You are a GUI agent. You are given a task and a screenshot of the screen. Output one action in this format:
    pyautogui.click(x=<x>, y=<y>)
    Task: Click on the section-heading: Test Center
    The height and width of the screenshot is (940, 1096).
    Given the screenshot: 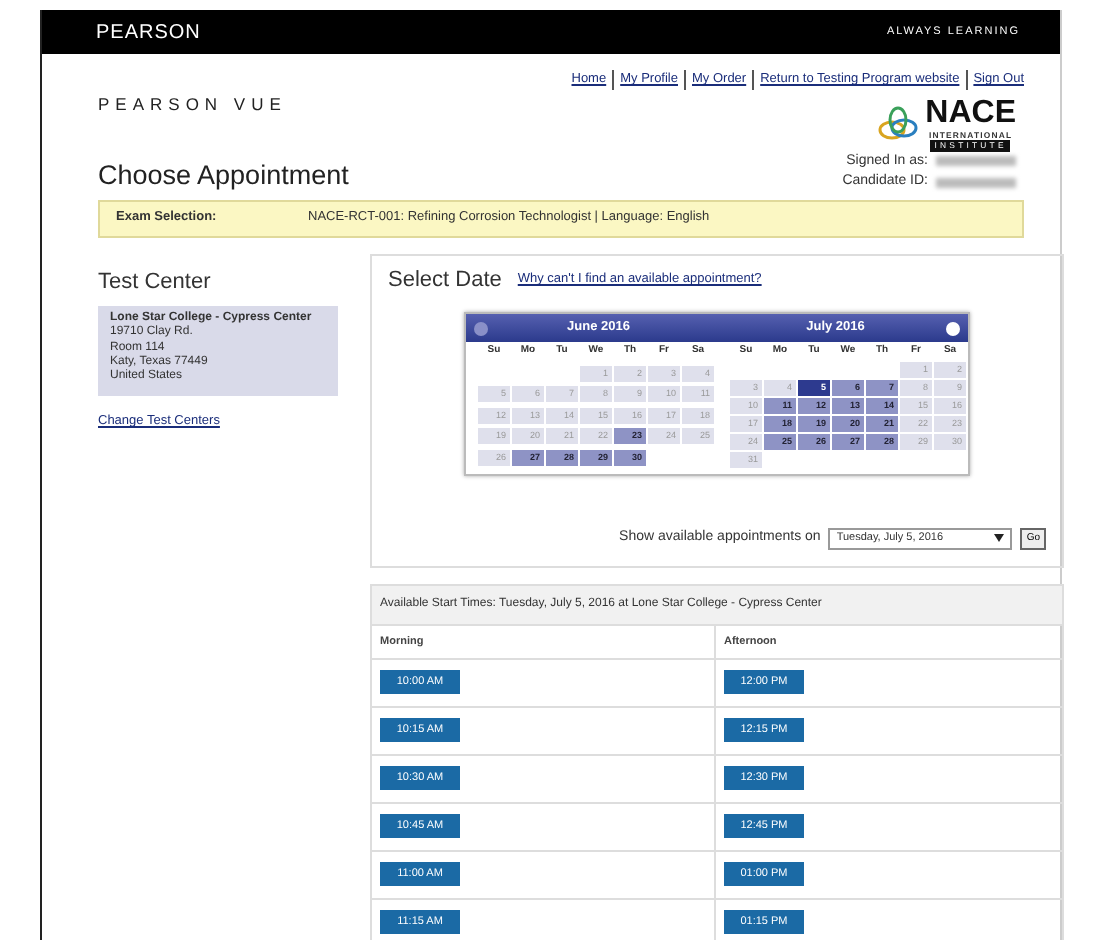 What is the action you would take?
    pyautogui.click(x=155, y=282)
    